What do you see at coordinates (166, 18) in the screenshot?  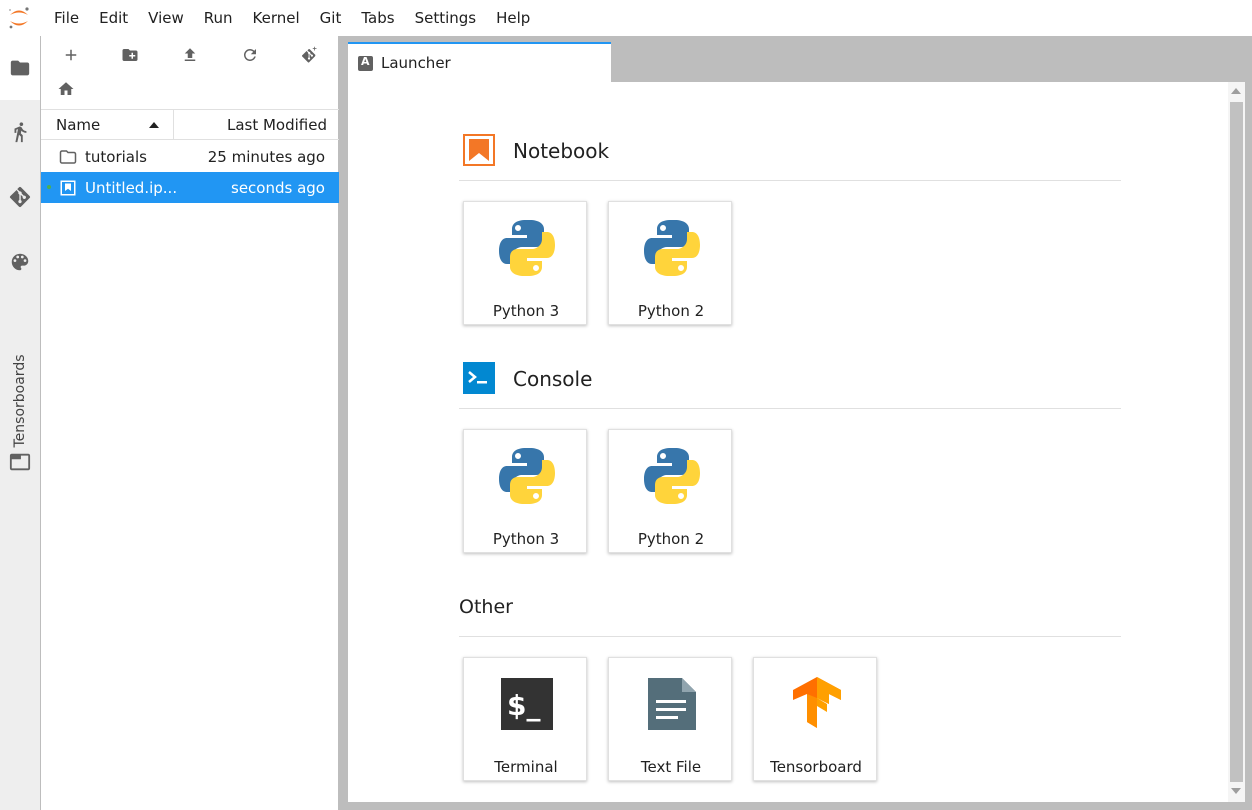 I see `menu-view: View` at bounding box center [166, 18].